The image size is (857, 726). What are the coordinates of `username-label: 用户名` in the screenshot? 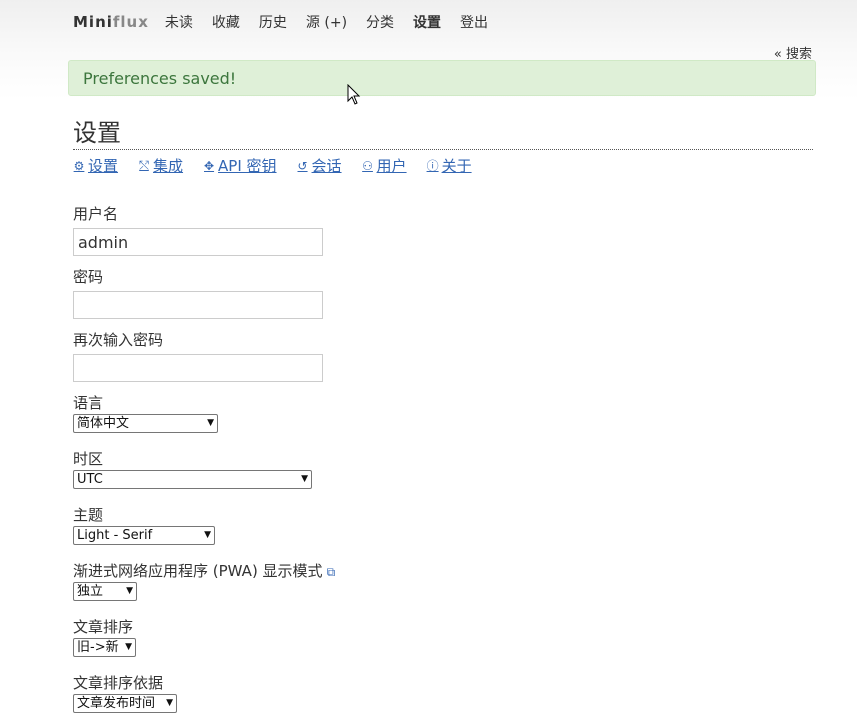 It's located at (96, 214).